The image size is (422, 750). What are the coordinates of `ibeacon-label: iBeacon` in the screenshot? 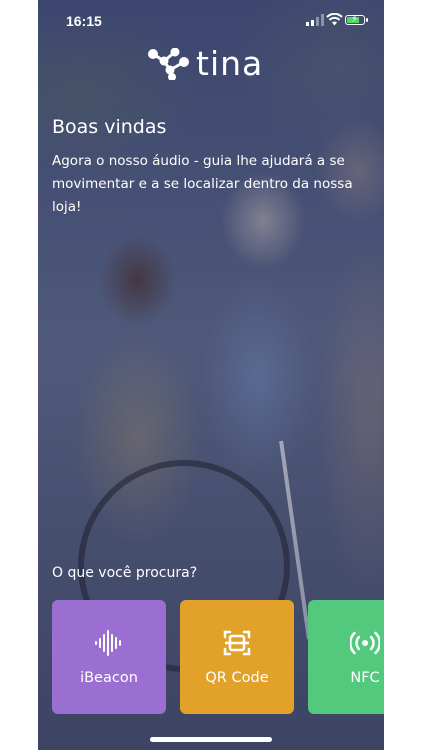 It's located at (109, 678).